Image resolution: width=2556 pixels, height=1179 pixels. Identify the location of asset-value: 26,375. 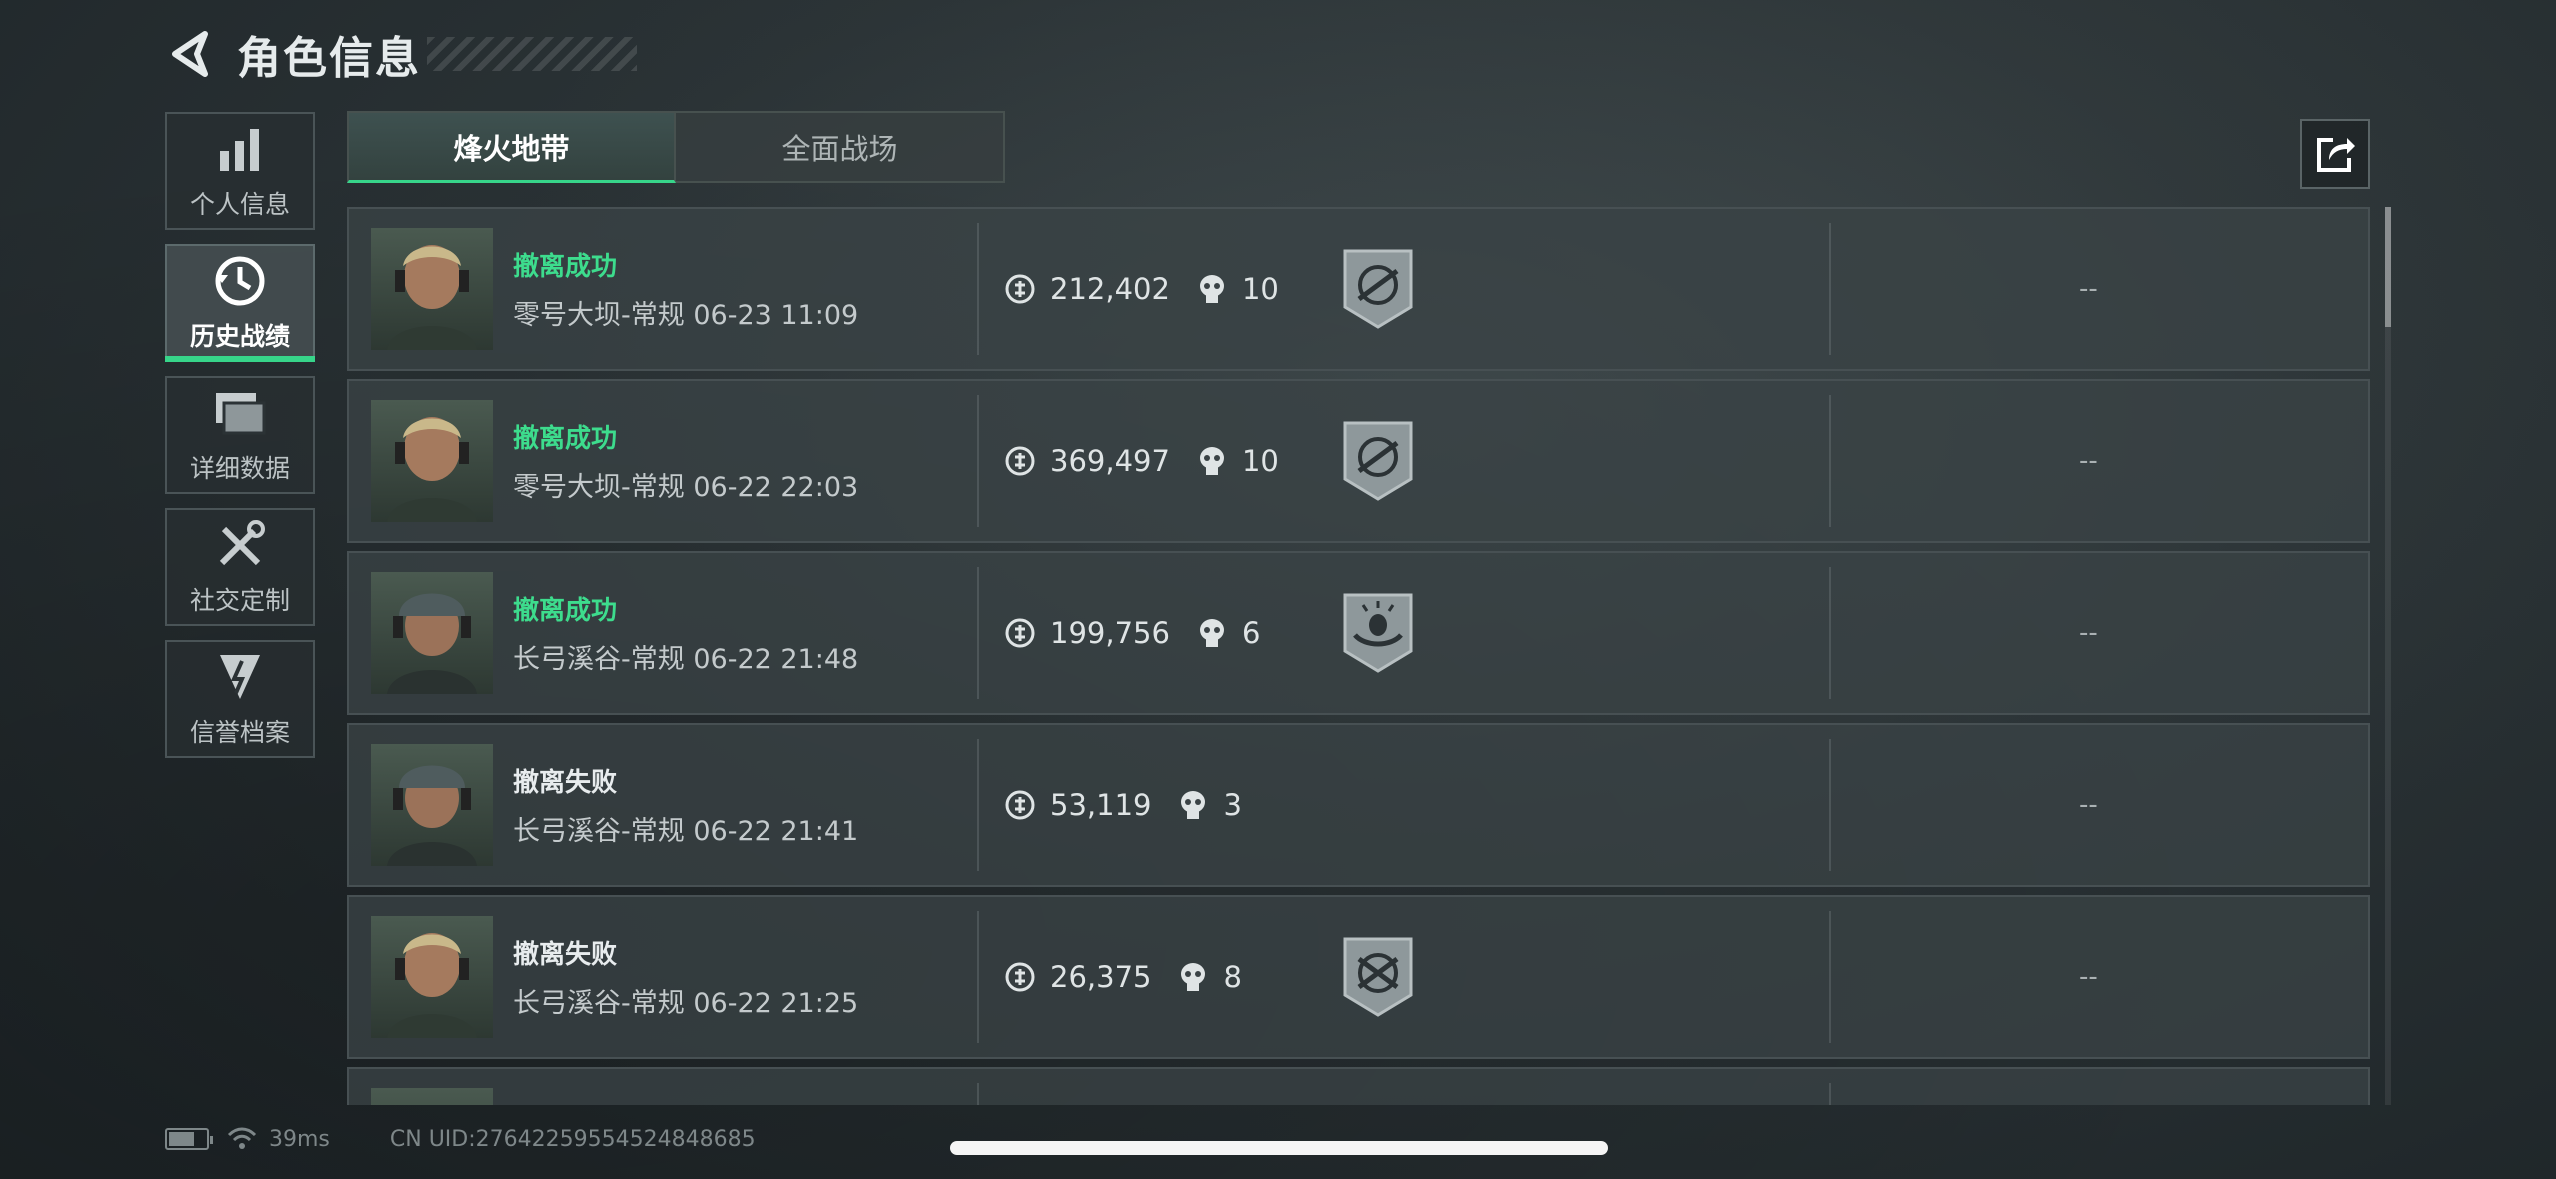
(1101, 977).